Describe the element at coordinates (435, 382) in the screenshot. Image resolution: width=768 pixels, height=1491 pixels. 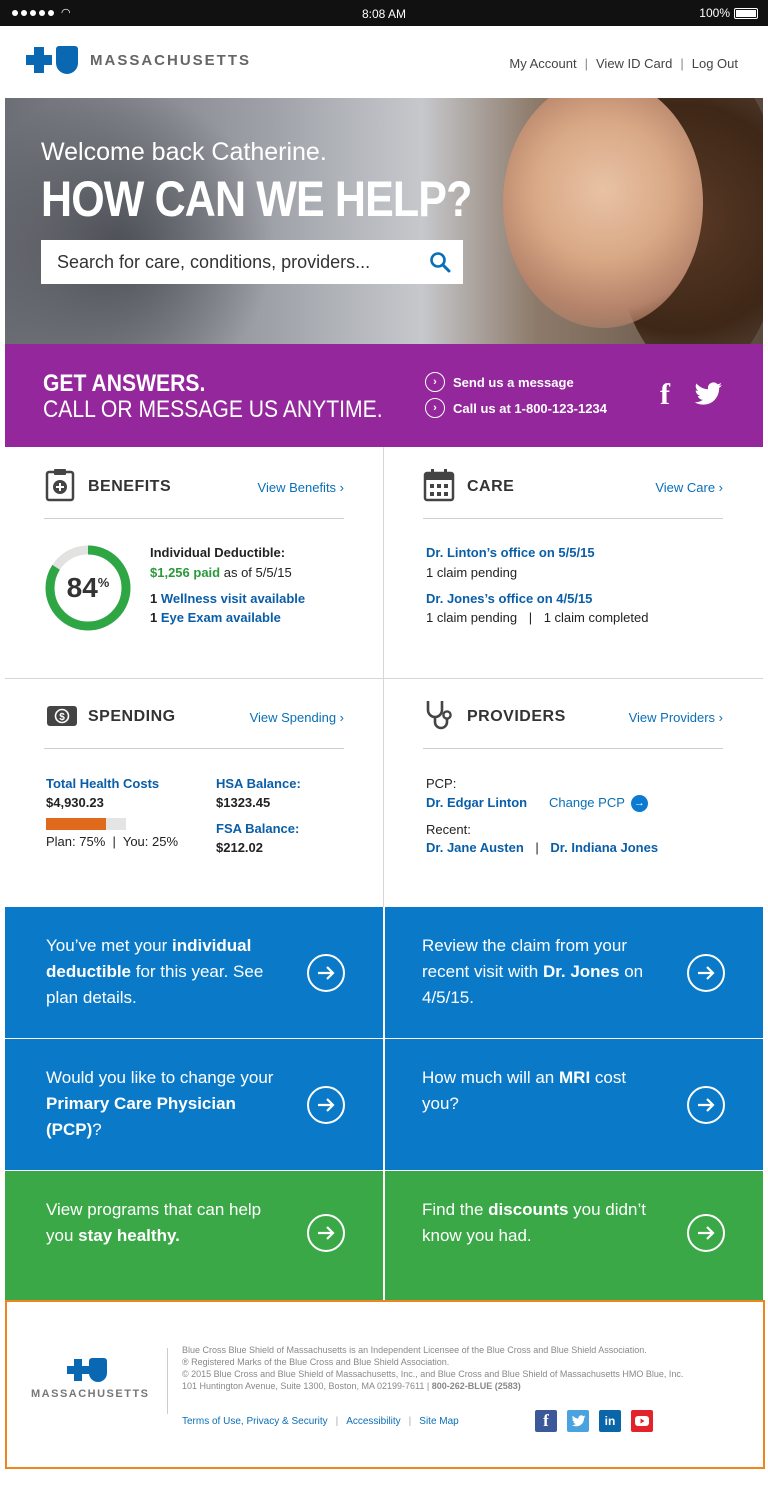
I see `chevron-right-circle-icon: ›` at that location.